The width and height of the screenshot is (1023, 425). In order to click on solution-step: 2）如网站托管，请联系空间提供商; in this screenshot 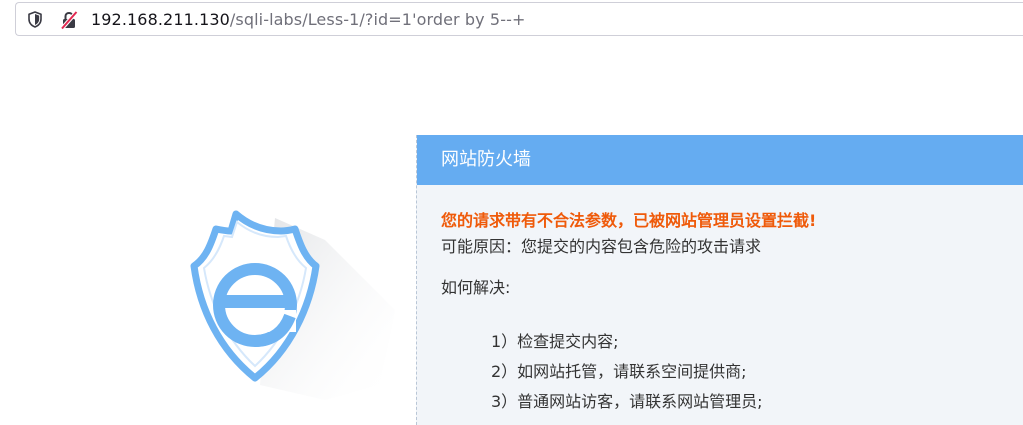, I will do `click(619, 371)`.